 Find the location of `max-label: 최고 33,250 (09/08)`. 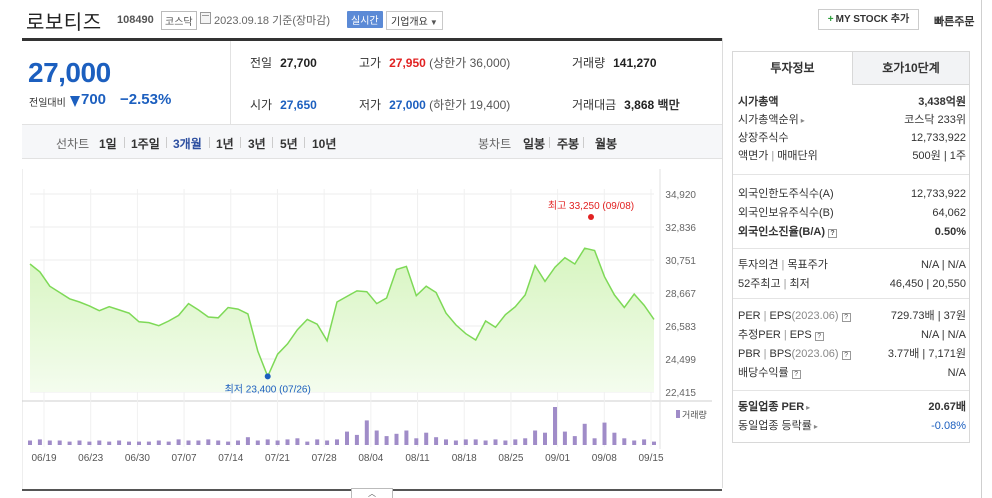

max-label: 최고 33,250 (09/08) is located at coordinates (591, 206).